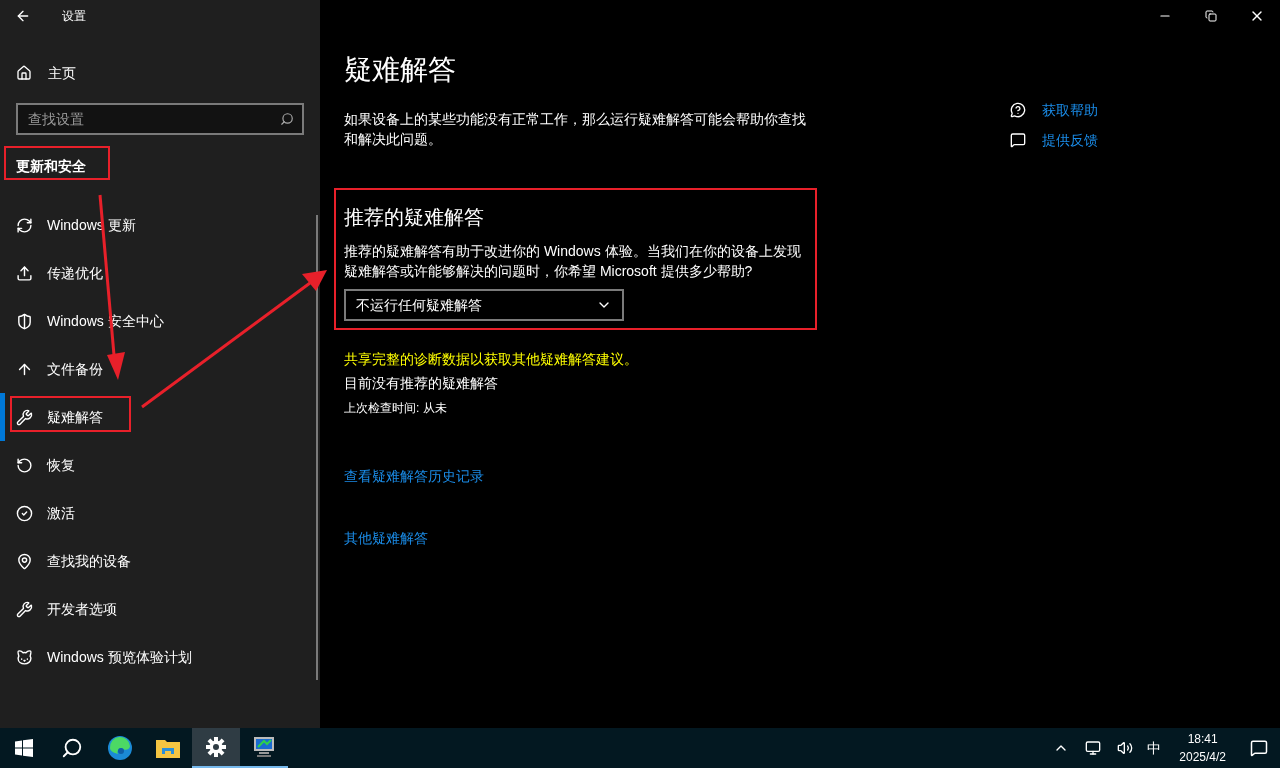 Image resolution: width=1280 pixels, height=768 pixels. I want to click on section-heading: 更新和安全, so click(51, 166).